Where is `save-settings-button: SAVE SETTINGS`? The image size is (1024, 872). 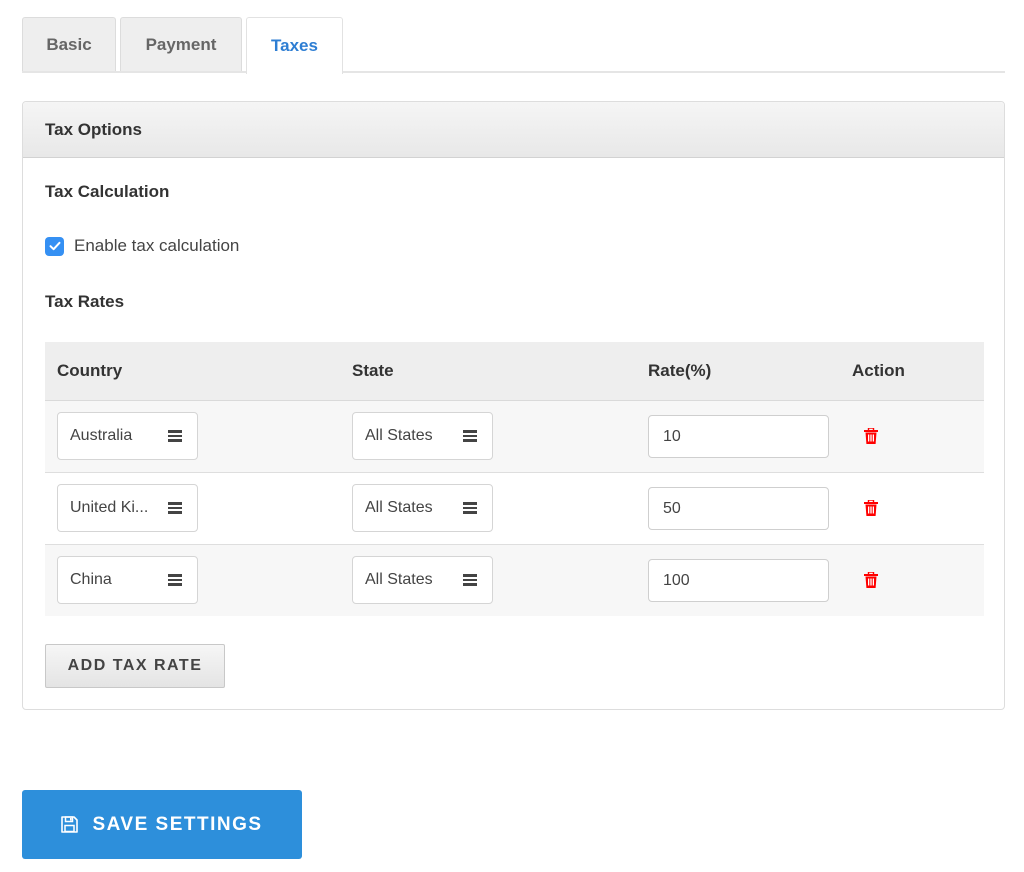 save-settings-button: SAVE SETTINGS is located at coordinates (162, 824).